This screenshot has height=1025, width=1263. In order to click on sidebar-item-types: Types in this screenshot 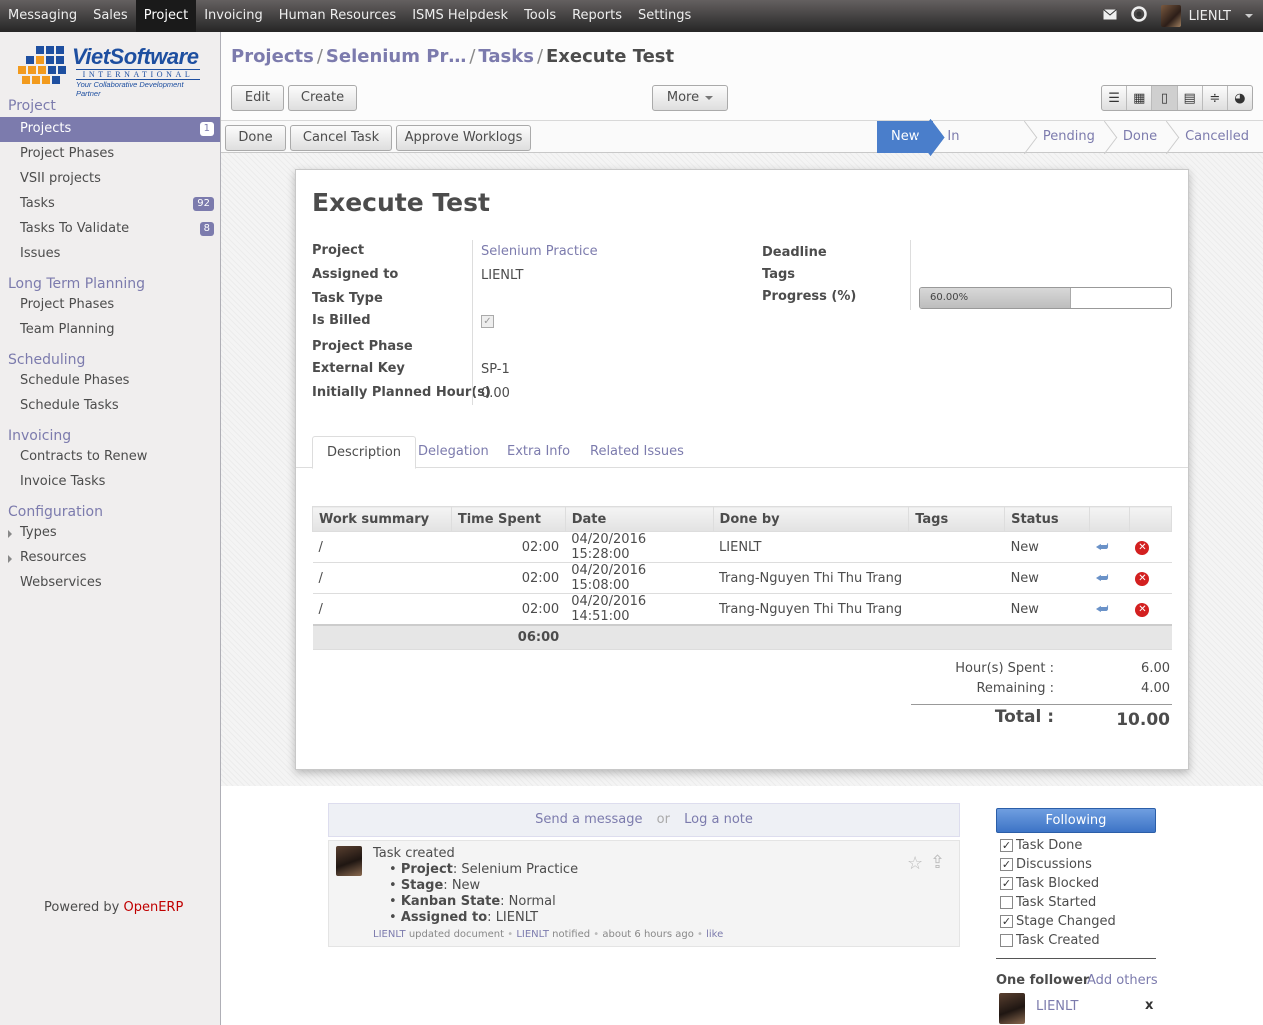, I will do `click(110, 533)`.